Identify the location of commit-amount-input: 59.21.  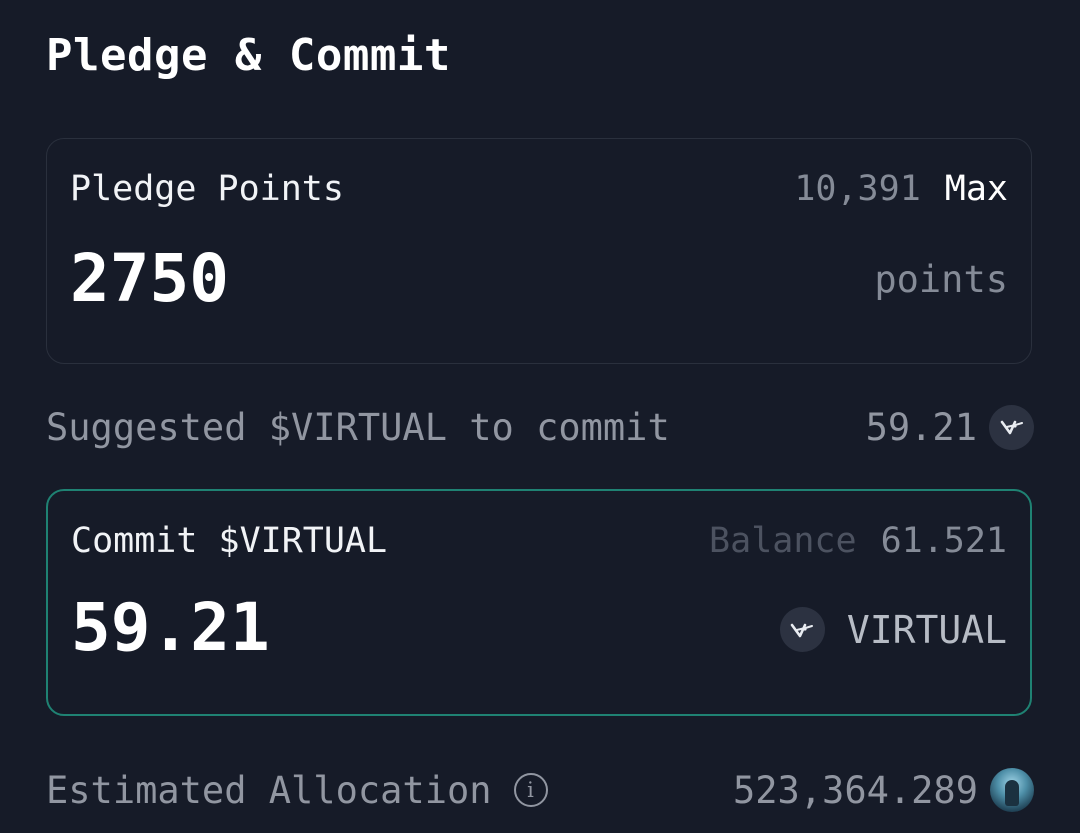
(170, 628).